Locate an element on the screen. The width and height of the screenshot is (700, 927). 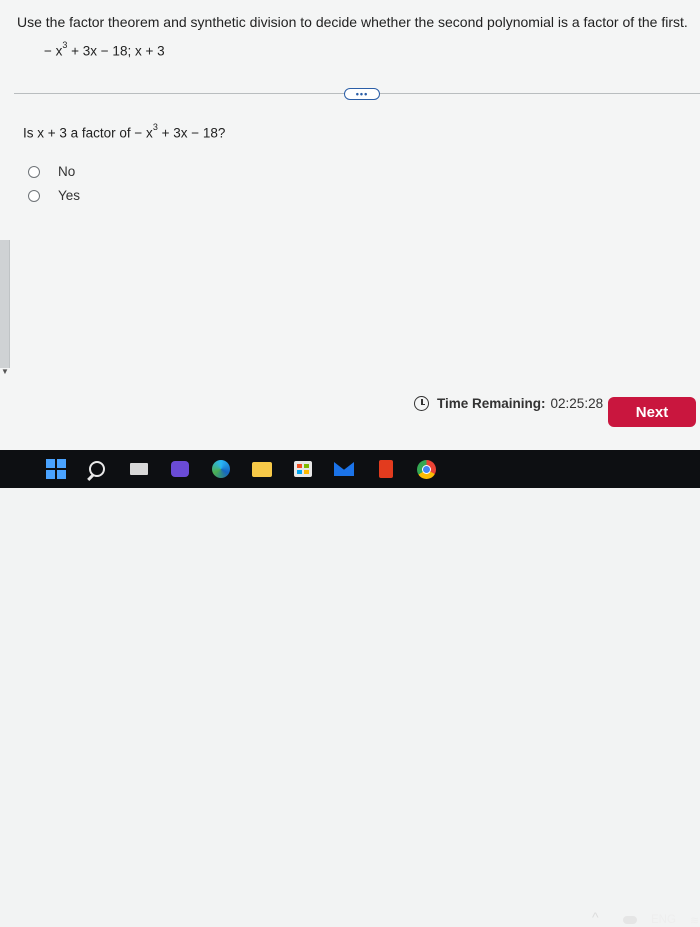
edge-icon is located at coordinates (221, 469).